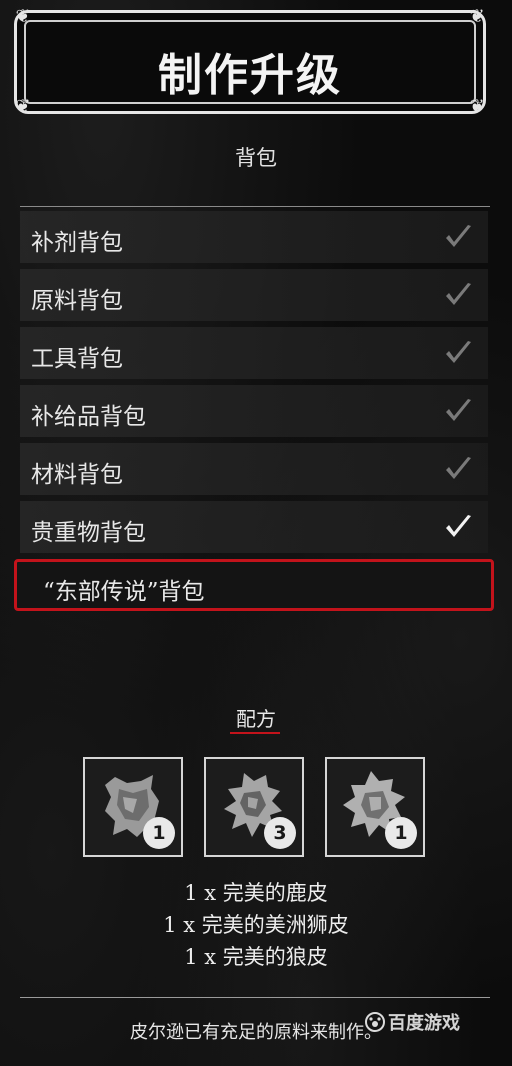 Image resolution: width=512 pixels, height=1066 pixels. Describe the element at coordinates (254, 353) in the screenshot. I see `bag-item-kit-satchel: 工具背包` at that location.